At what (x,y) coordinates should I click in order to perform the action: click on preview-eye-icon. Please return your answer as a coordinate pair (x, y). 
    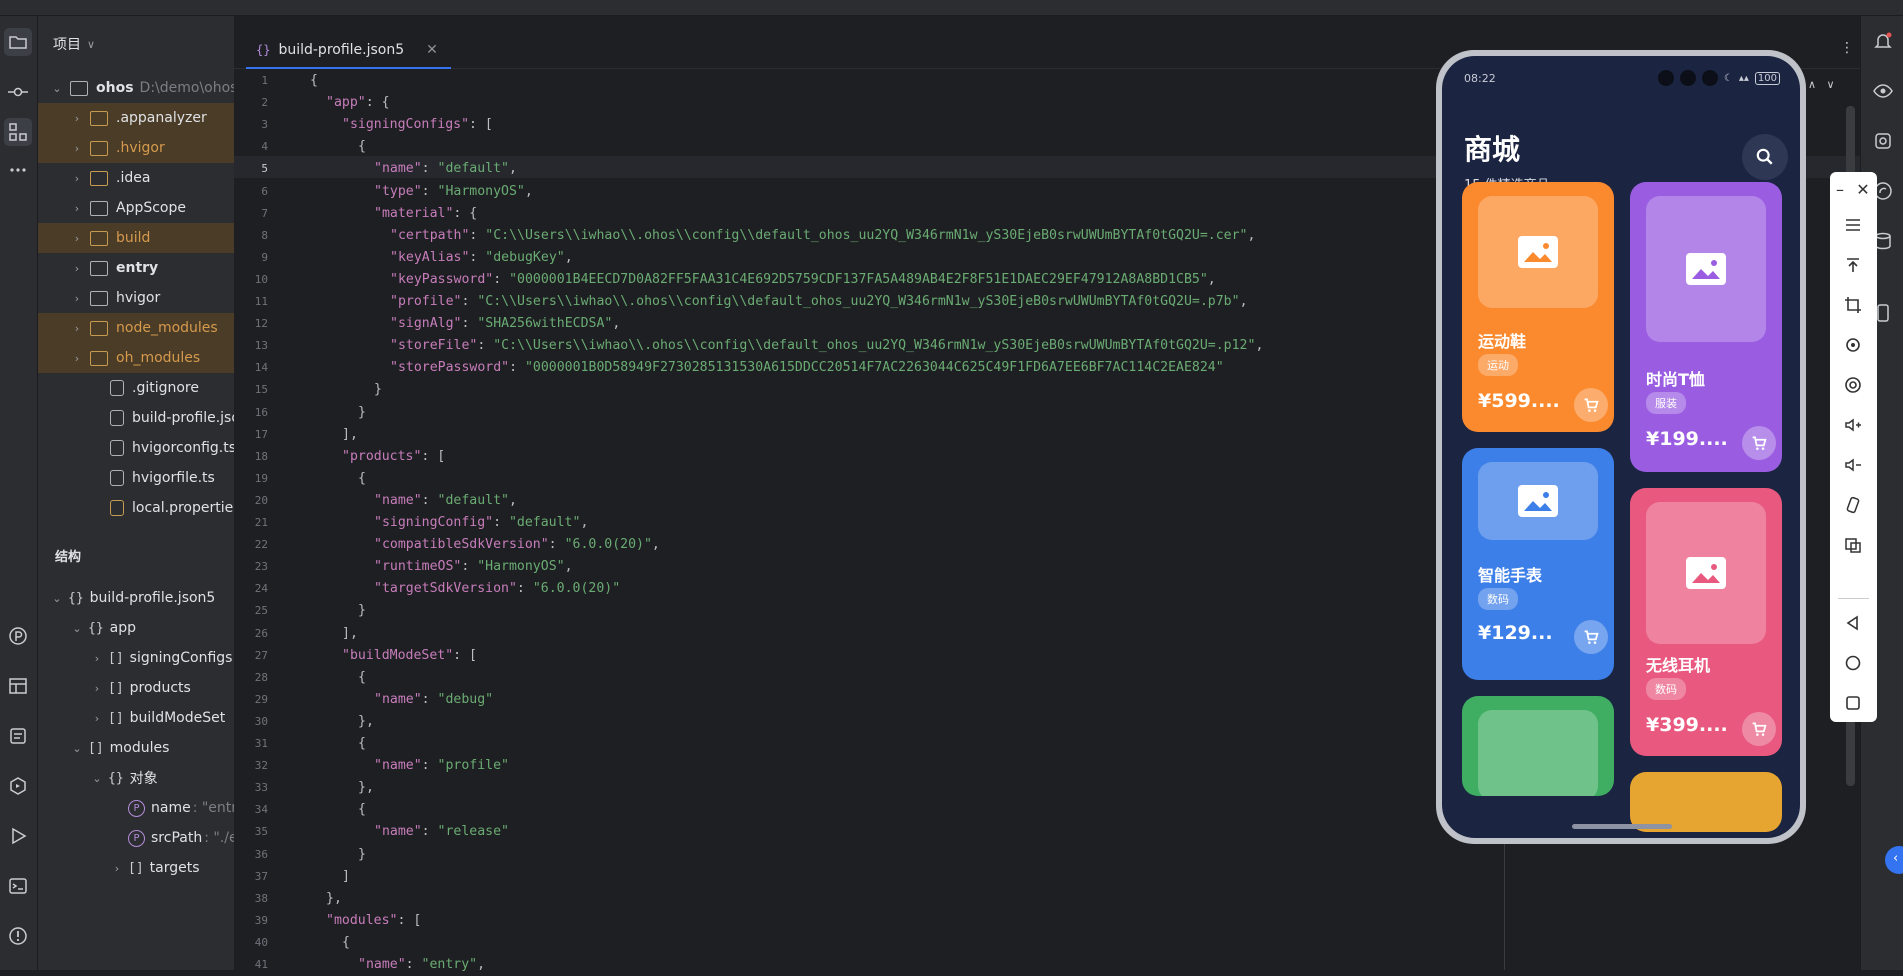
    Looking at the image, I should click on (1883, 91).